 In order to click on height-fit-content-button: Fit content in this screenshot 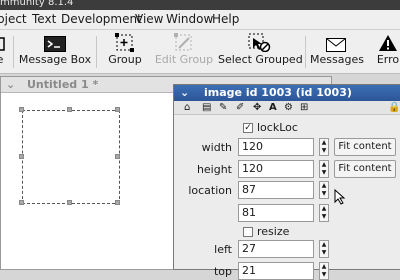, I will do `click(365, 169)`.